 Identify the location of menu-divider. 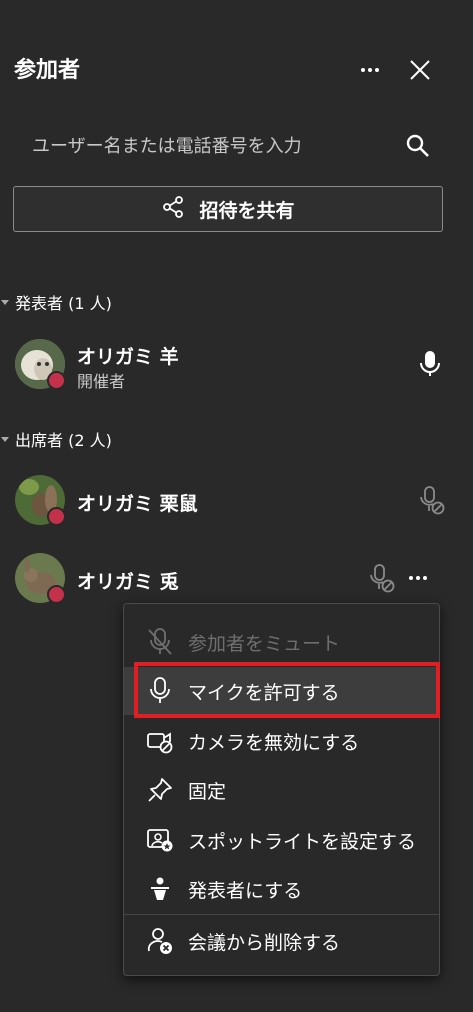
(281, 914).